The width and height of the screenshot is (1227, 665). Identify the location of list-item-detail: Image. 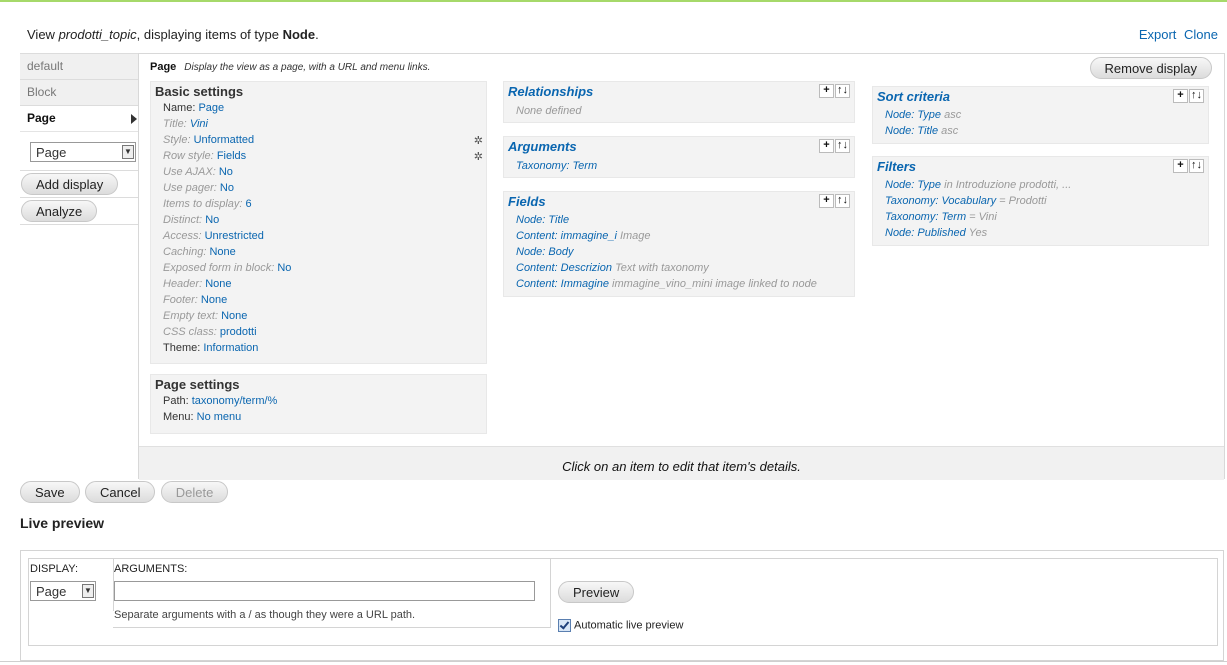
(635, 236).